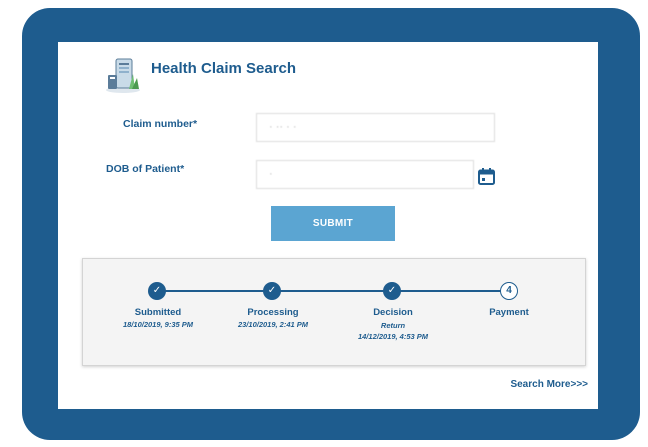 The width and height of the screenshot is (648, 447). Describe the element at coordinates (273, 324) in the screenshot. I see `step-processing-date: 23/10/2019, 2:41 PM` at that location.